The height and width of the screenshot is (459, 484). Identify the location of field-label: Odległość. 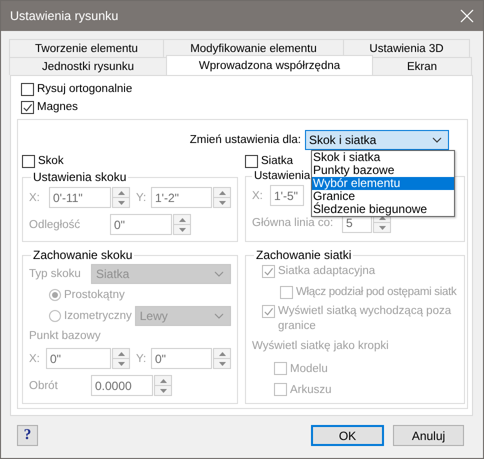
(55, 224).